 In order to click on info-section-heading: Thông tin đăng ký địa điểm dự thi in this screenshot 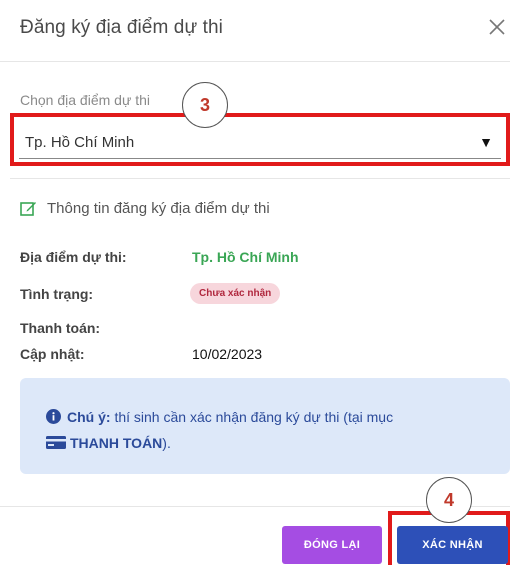, I will do `click(145, 208)`.